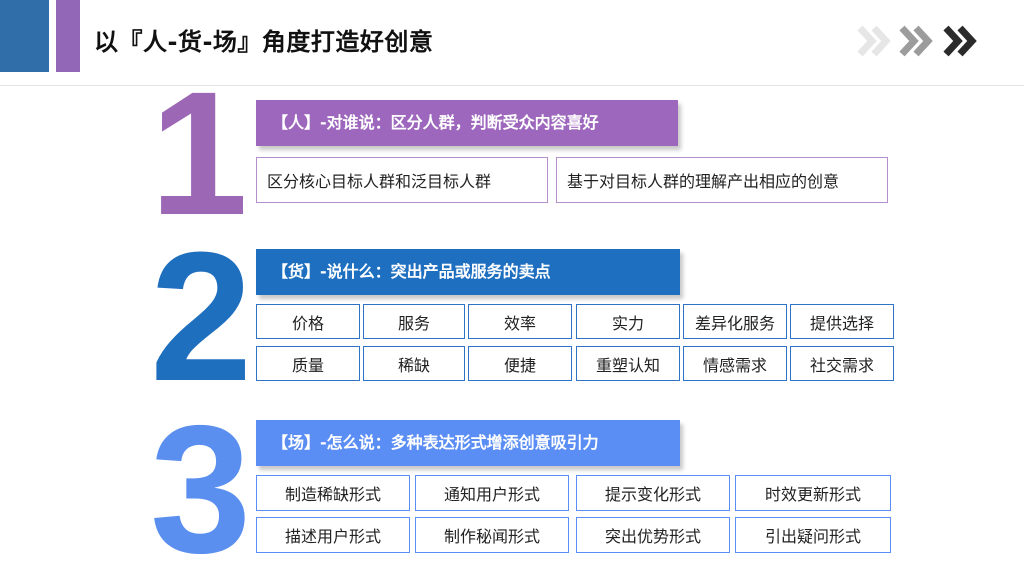 This screenshot has width=1024, height=576. I want to click on goods-item: 重塑认知, so click(628, 363).